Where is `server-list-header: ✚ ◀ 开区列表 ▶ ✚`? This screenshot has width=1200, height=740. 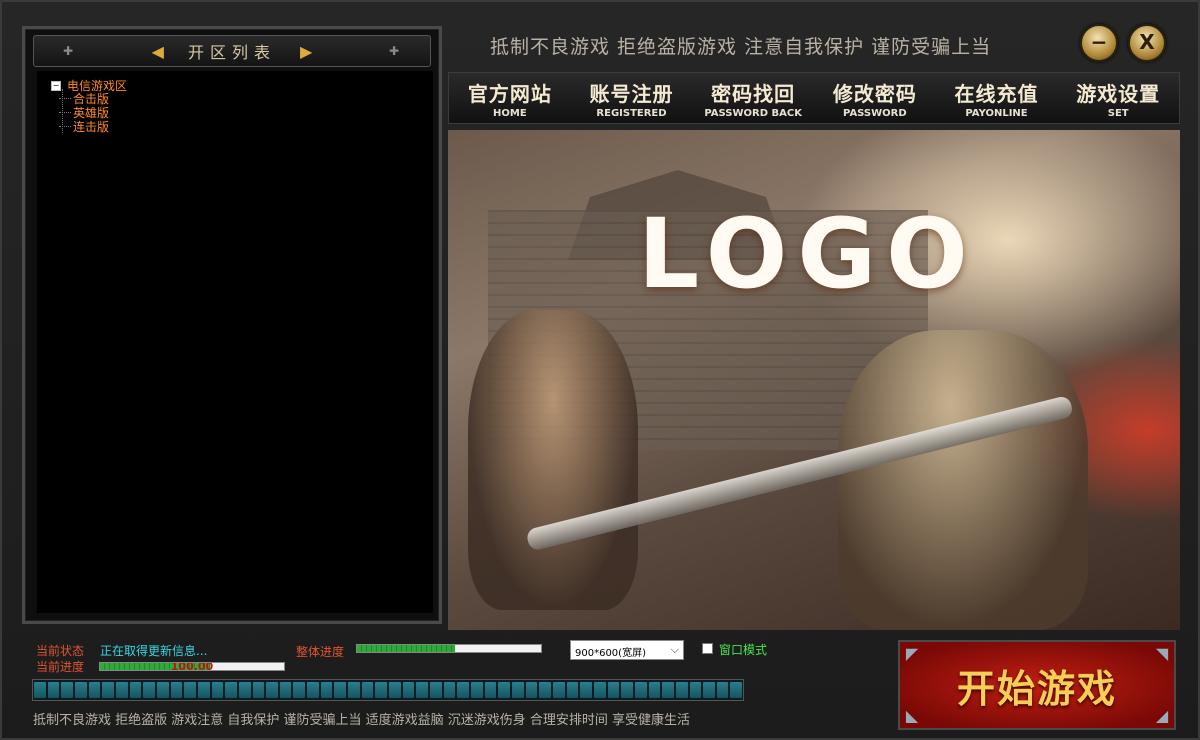
server-list-header: ✚ ◀ 开区列表 ▶ ✚ is located at coordinates (232, 51).